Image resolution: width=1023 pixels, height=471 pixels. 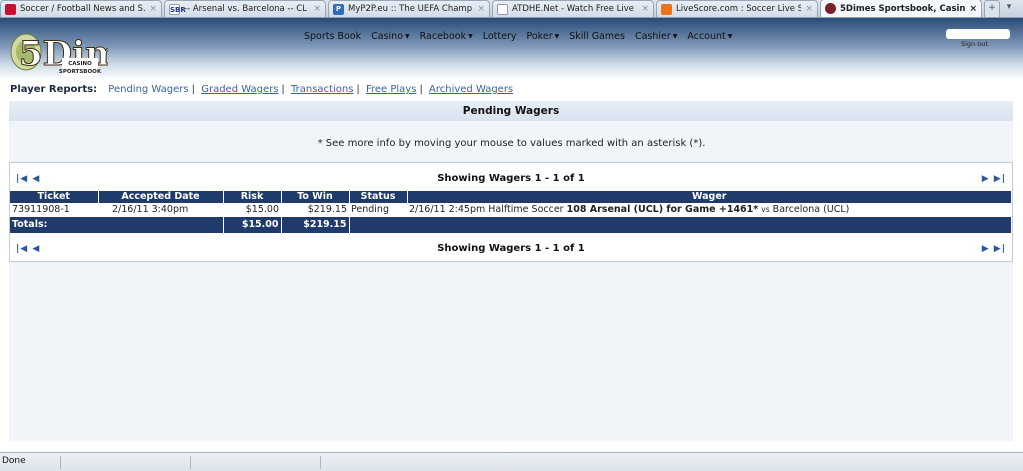 I want to click on col-accepted-date: Accepted Date, so click(x=161, y=197).